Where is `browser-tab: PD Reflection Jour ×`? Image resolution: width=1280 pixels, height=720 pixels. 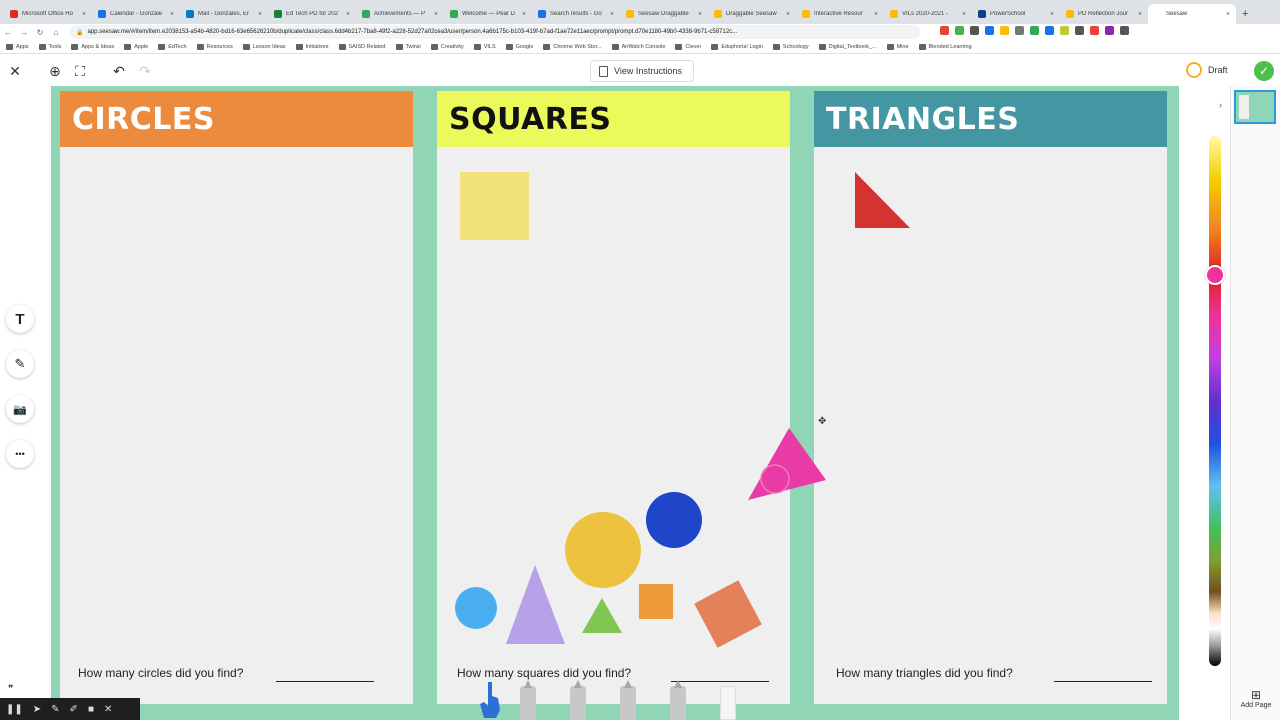
browser-tab: PD Reflection Jour × is located at coordinates (1104, 14).